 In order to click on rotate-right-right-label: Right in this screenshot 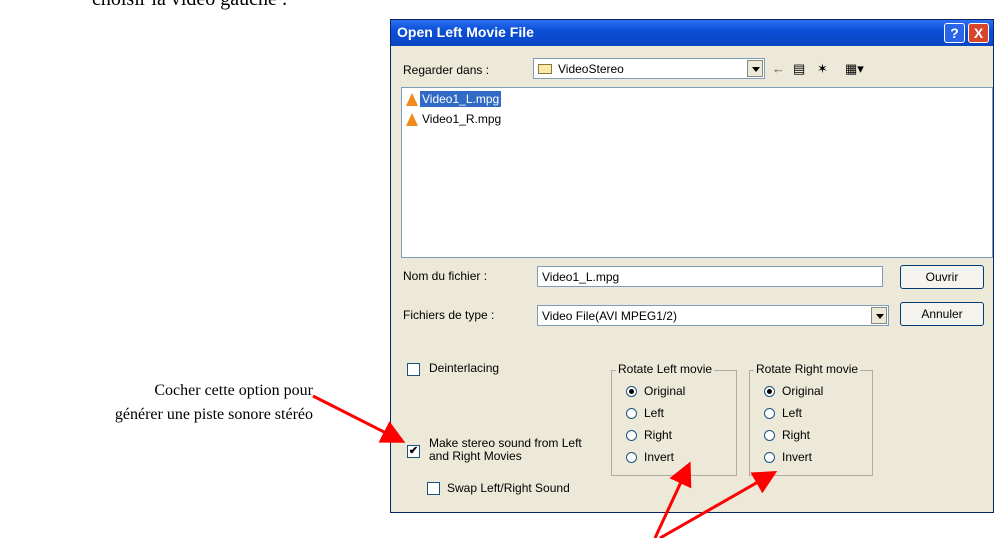, I will do `click(796, 435)`.